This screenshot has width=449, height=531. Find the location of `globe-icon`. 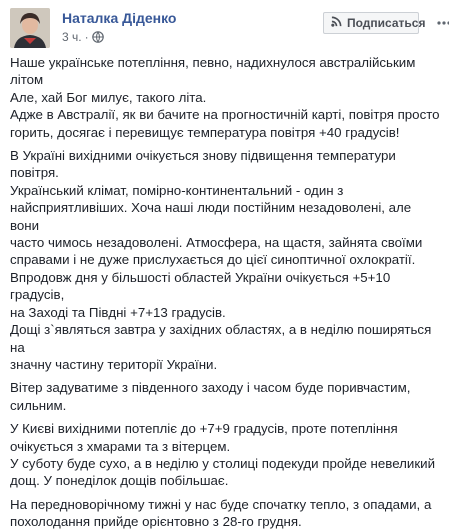

globe-icon is located at coordinates (97, 38).